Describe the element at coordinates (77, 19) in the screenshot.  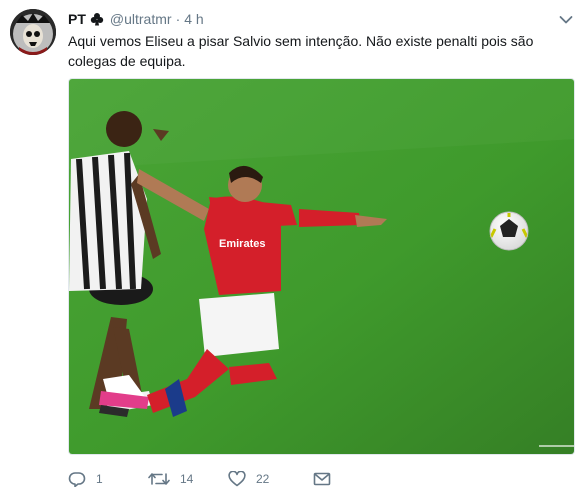
I see `display-name: PT` at that location.